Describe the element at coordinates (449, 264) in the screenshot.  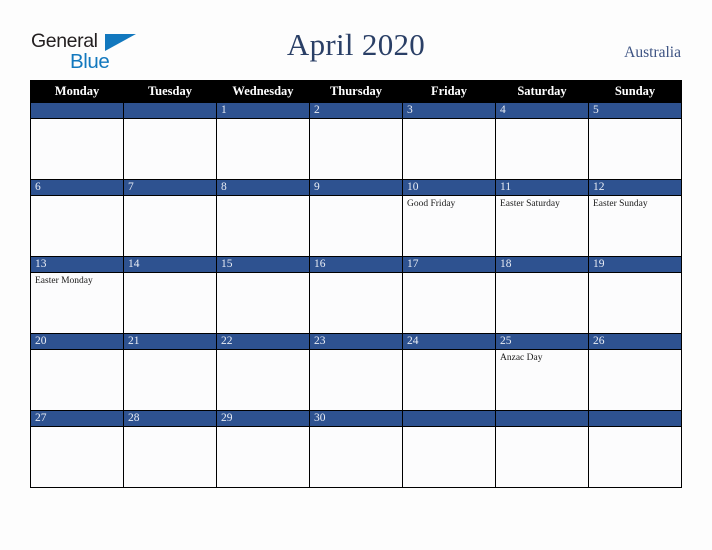
I see `day-number: 17` at that location.